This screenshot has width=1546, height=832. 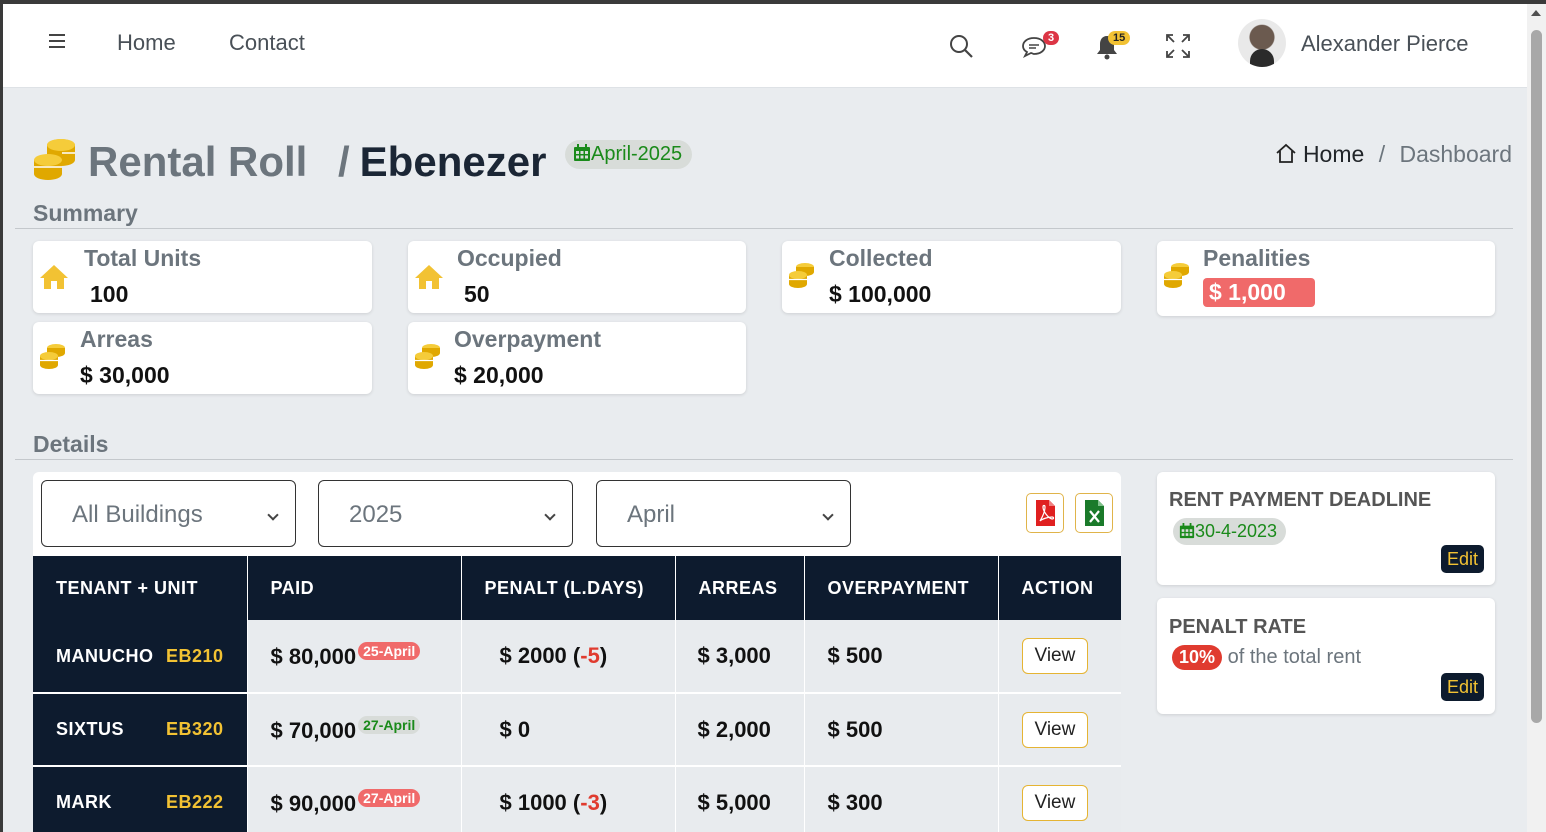 What do you see at coordinates (1536, 13) in the screenshot?
I see `scroll-up-arrow-icon` at bounding box center [1536, 13].